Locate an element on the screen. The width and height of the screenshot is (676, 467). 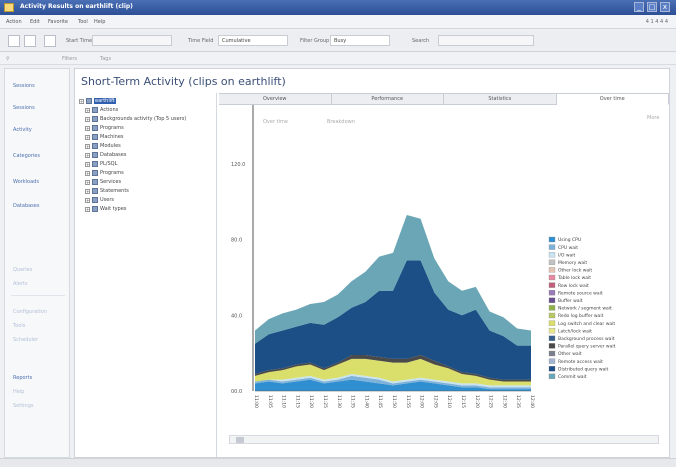
tree-item: + Modules is located at coordinates (103, 146).